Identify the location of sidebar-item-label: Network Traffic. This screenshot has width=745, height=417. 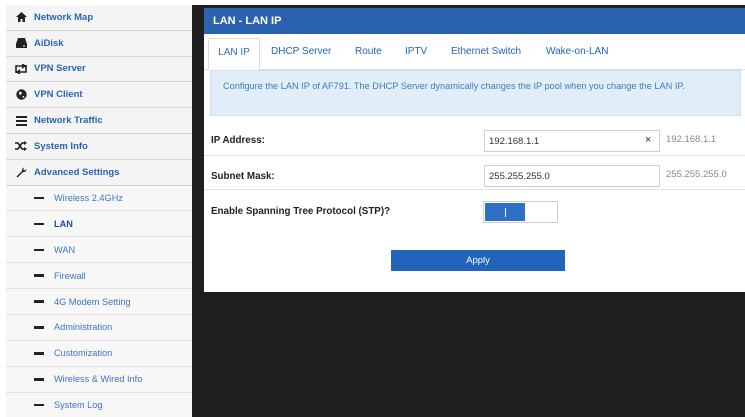
(68, 121).